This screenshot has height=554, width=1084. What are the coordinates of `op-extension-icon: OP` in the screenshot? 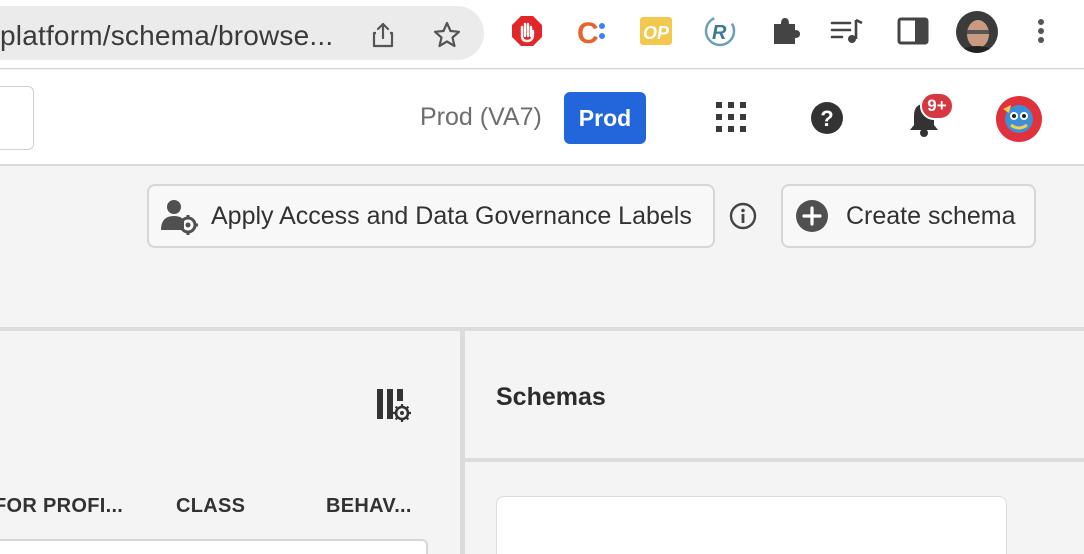 It's located at (656, 31).